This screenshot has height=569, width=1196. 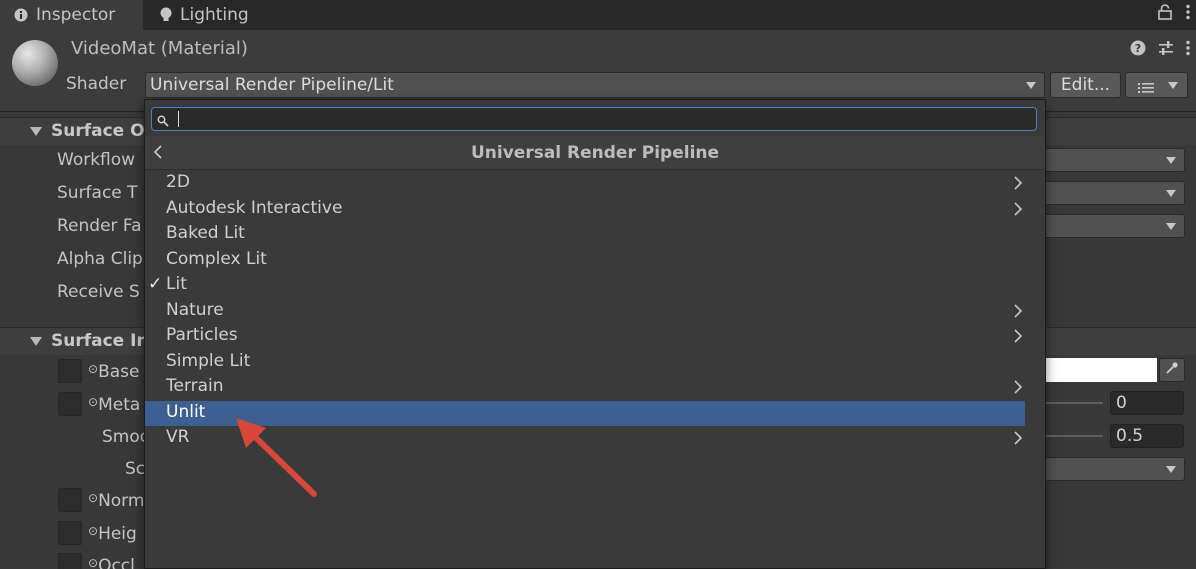 What do you see at coordinates (166, 15) in the screenshot?
I see `lightbulb-icon` at bounding box center [166, 15].